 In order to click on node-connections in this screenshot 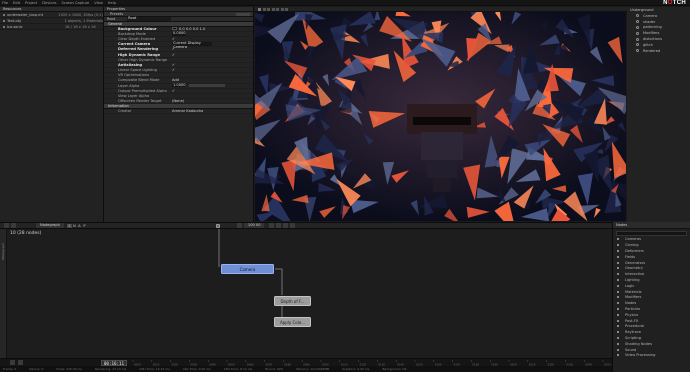, I will do `click(250, 273)`.